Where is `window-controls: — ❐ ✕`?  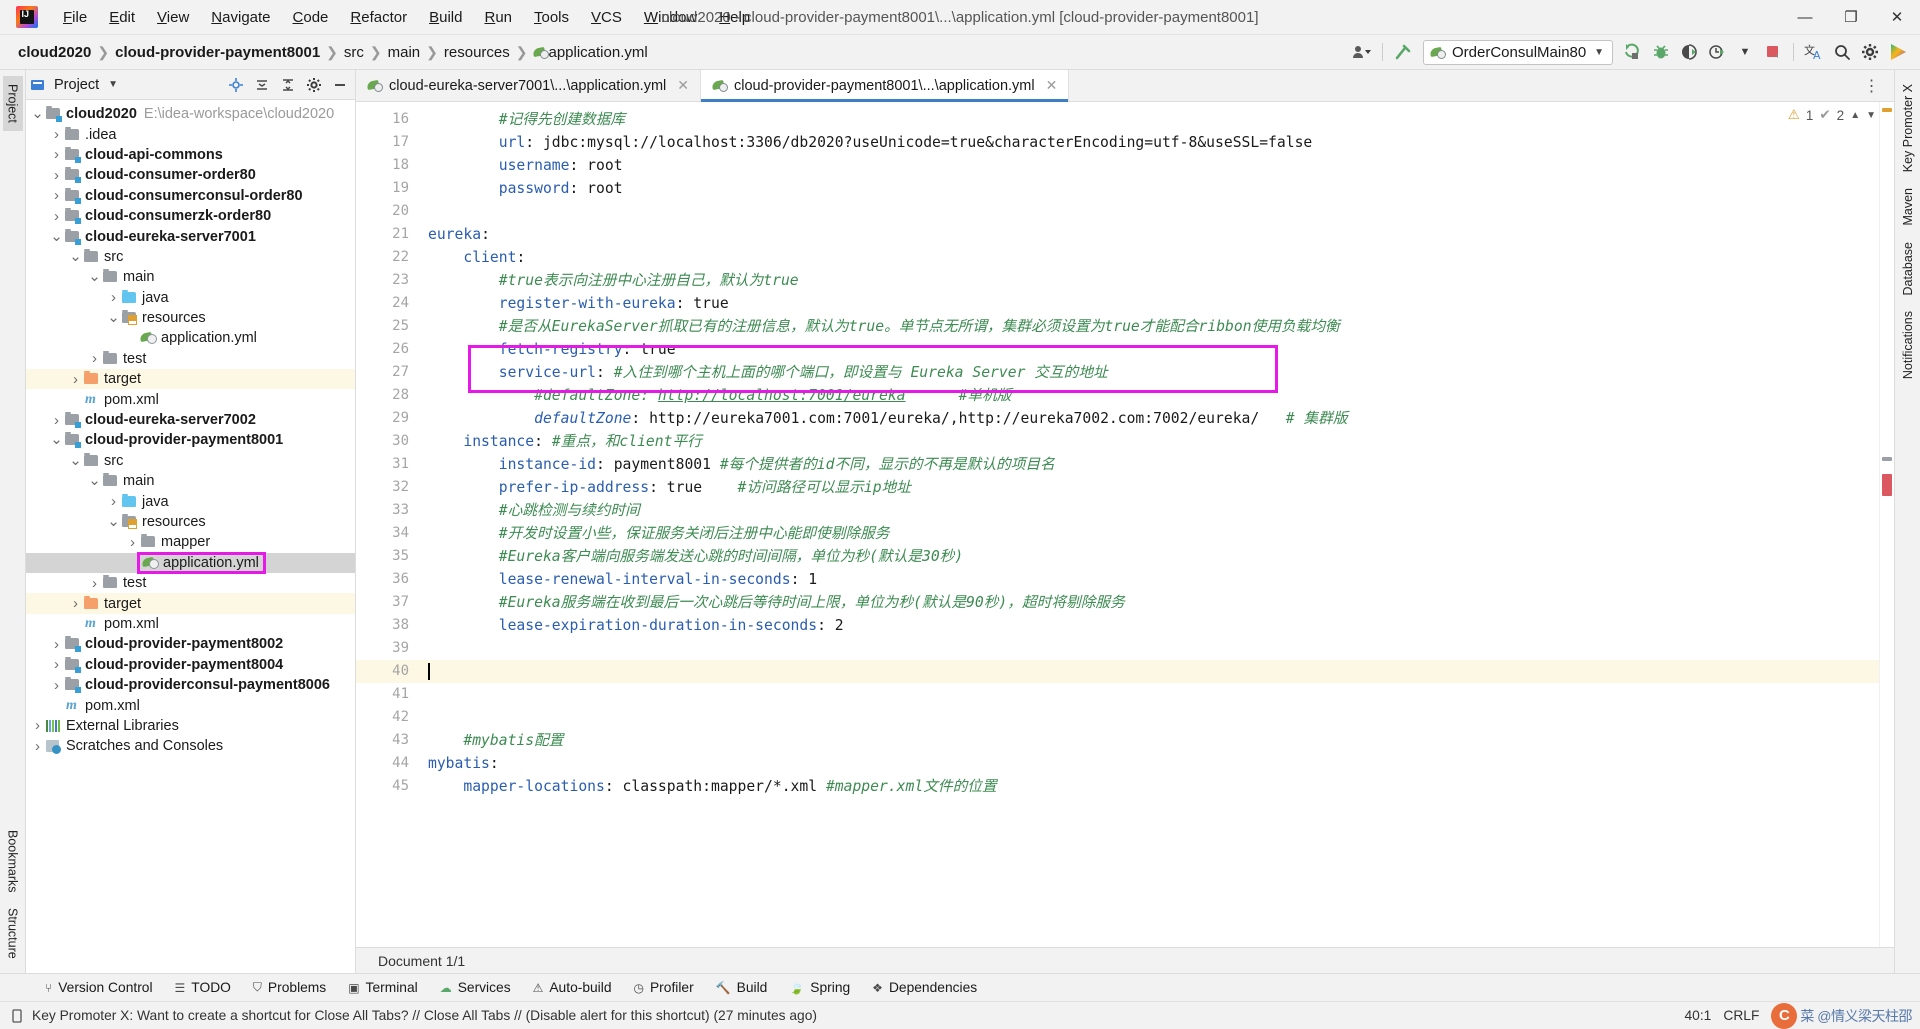
window-controls: — ❐ ✕ is located at coordinates (1851, 17).